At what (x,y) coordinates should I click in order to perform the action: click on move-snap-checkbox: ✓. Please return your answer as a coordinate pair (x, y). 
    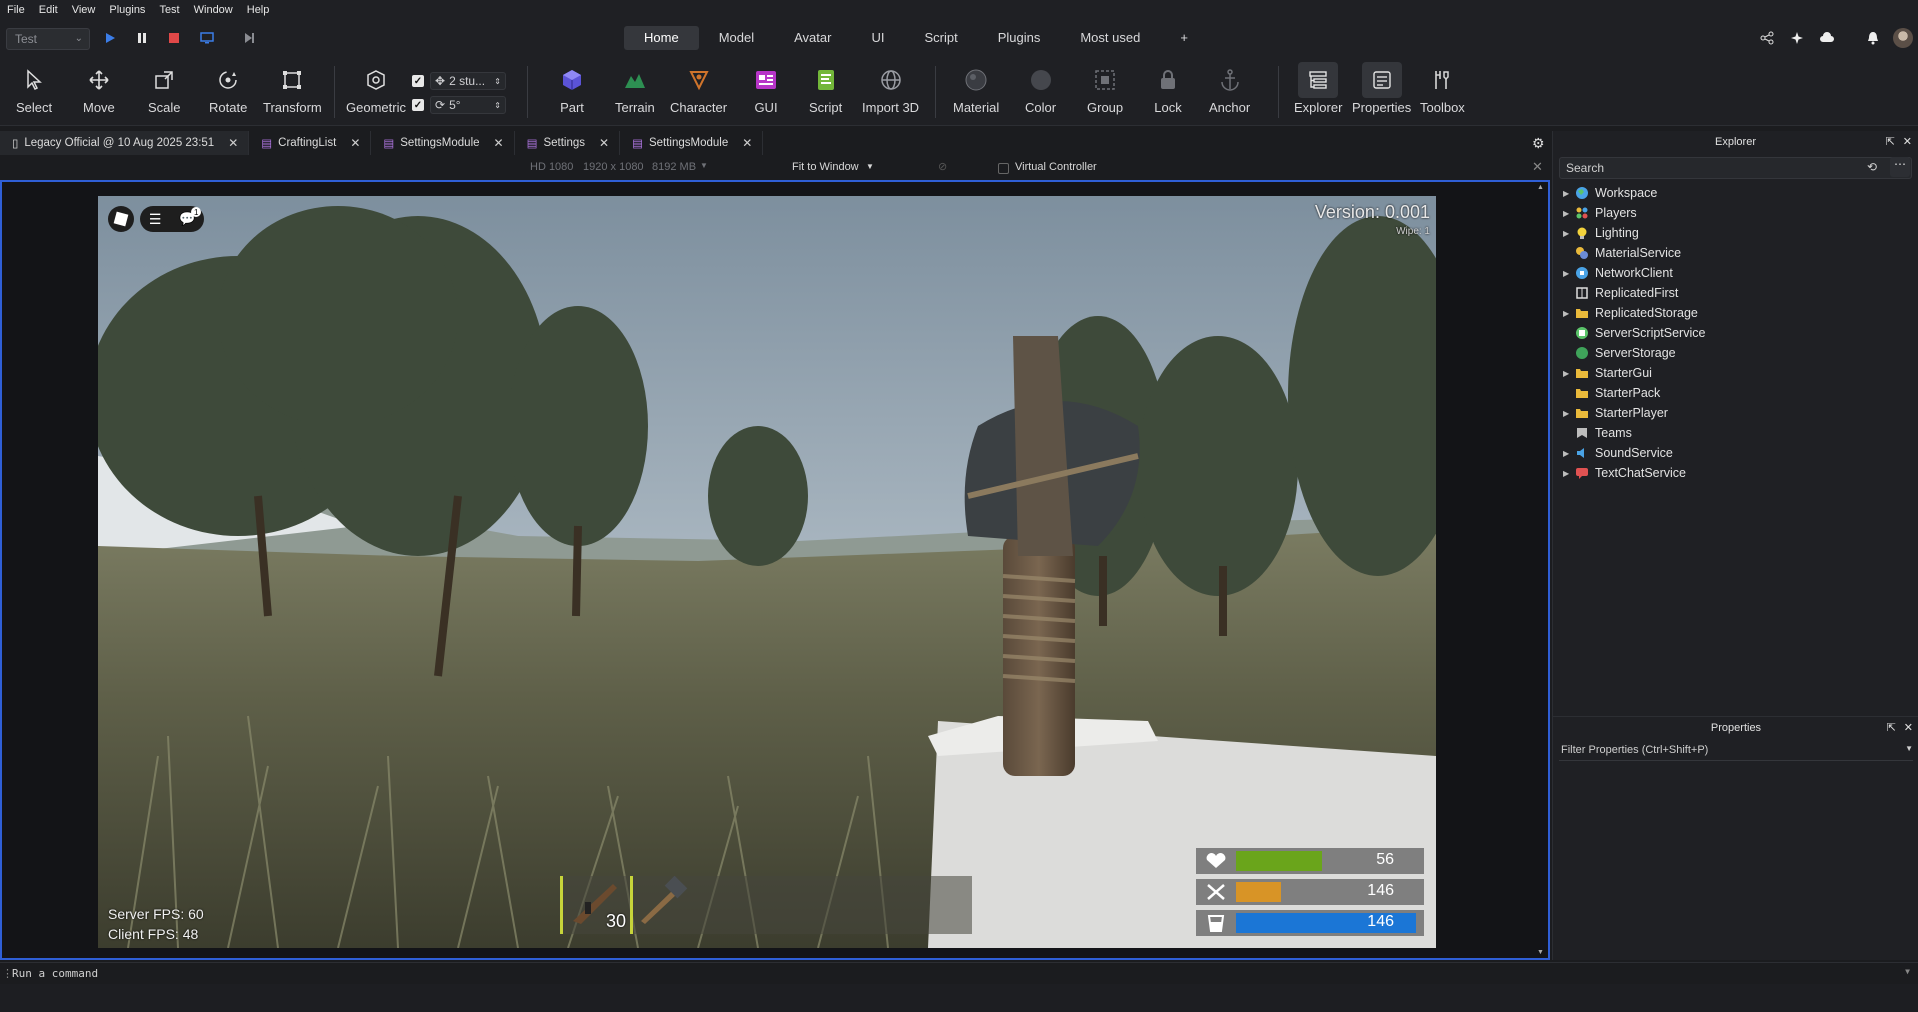
    Looking at the image, I should click on (418, 81).